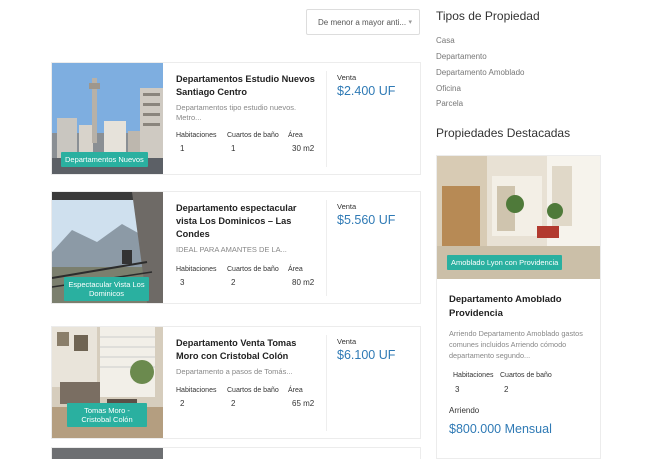  I want to click on listing-badge: Tomas Moro - Cristobal Colón, so click(107, 415).